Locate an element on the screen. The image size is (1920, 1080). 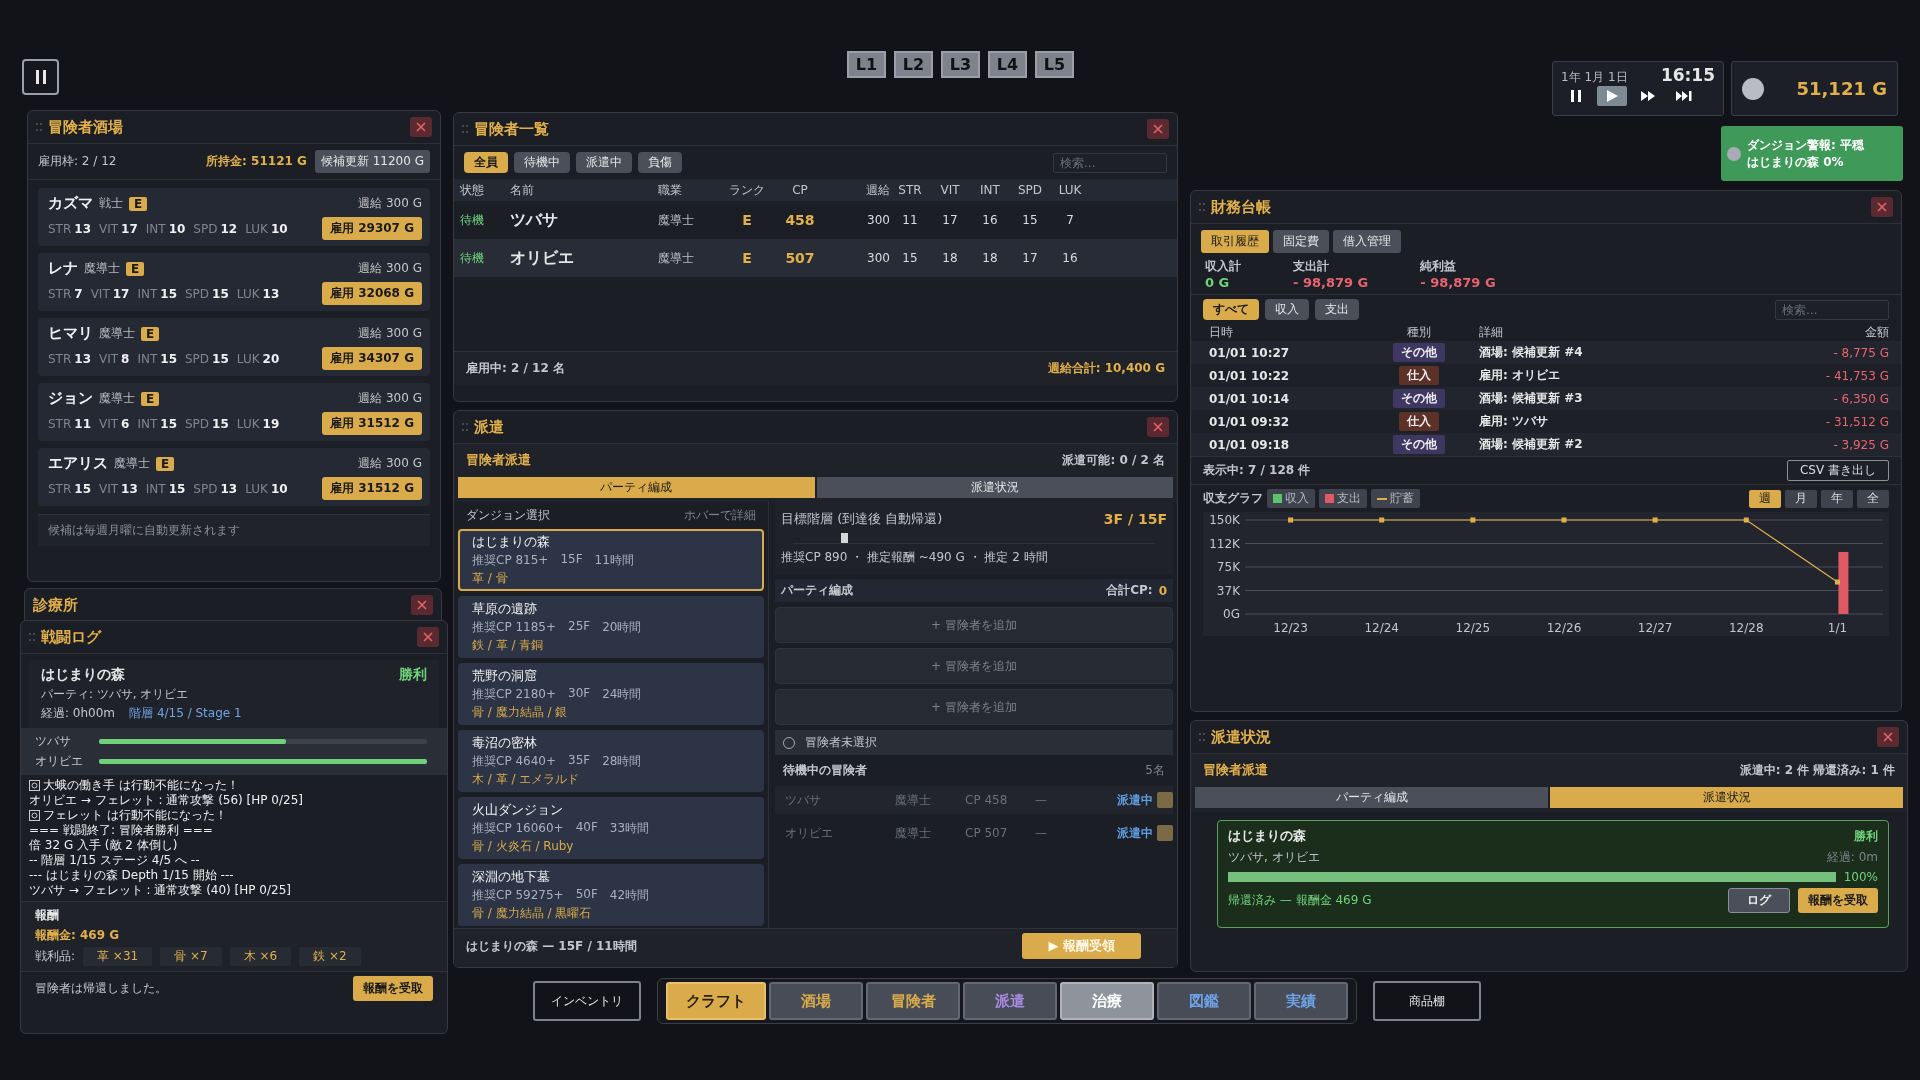
hire-button: 雇用 29307 G is located at coordinates (372, 228).